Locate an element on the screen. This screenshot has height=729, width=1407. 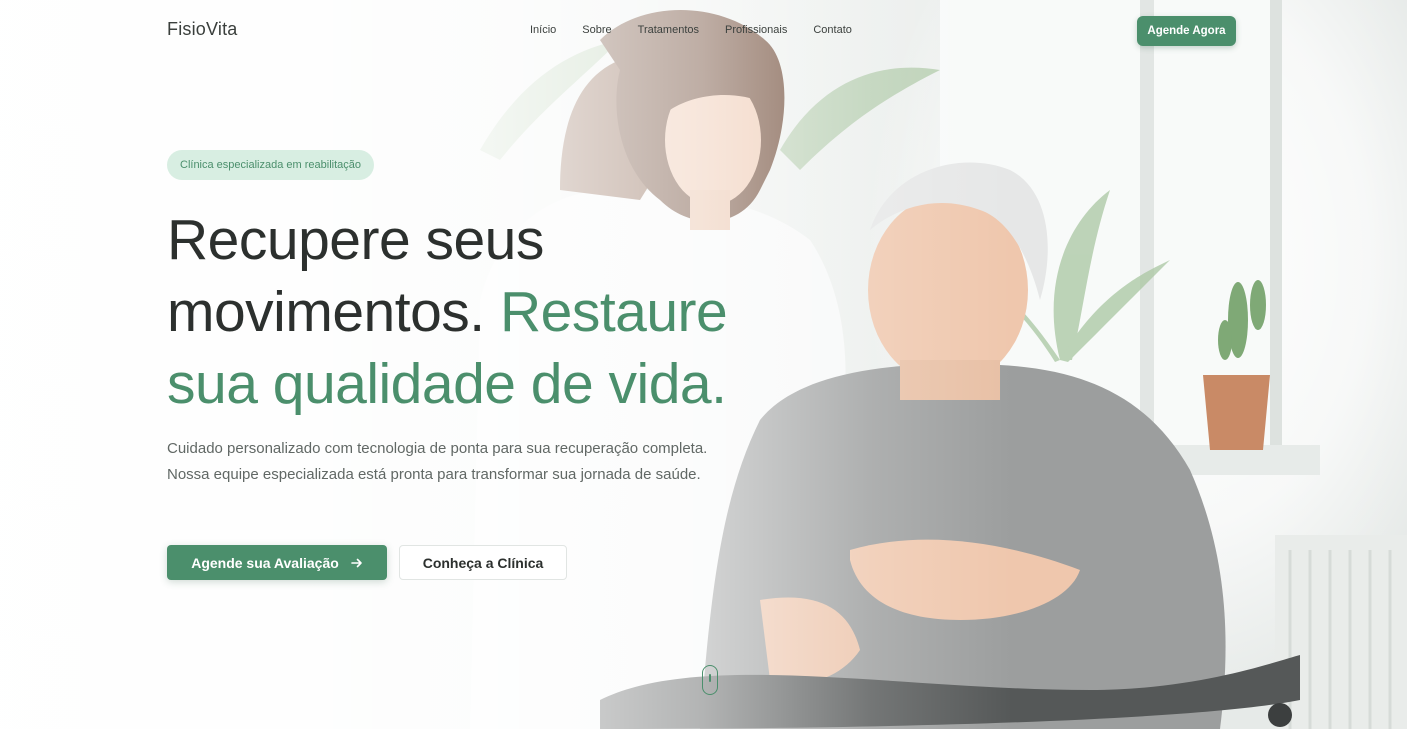
nav-link-sobre: Sobre is located at coordinates (596, 30).